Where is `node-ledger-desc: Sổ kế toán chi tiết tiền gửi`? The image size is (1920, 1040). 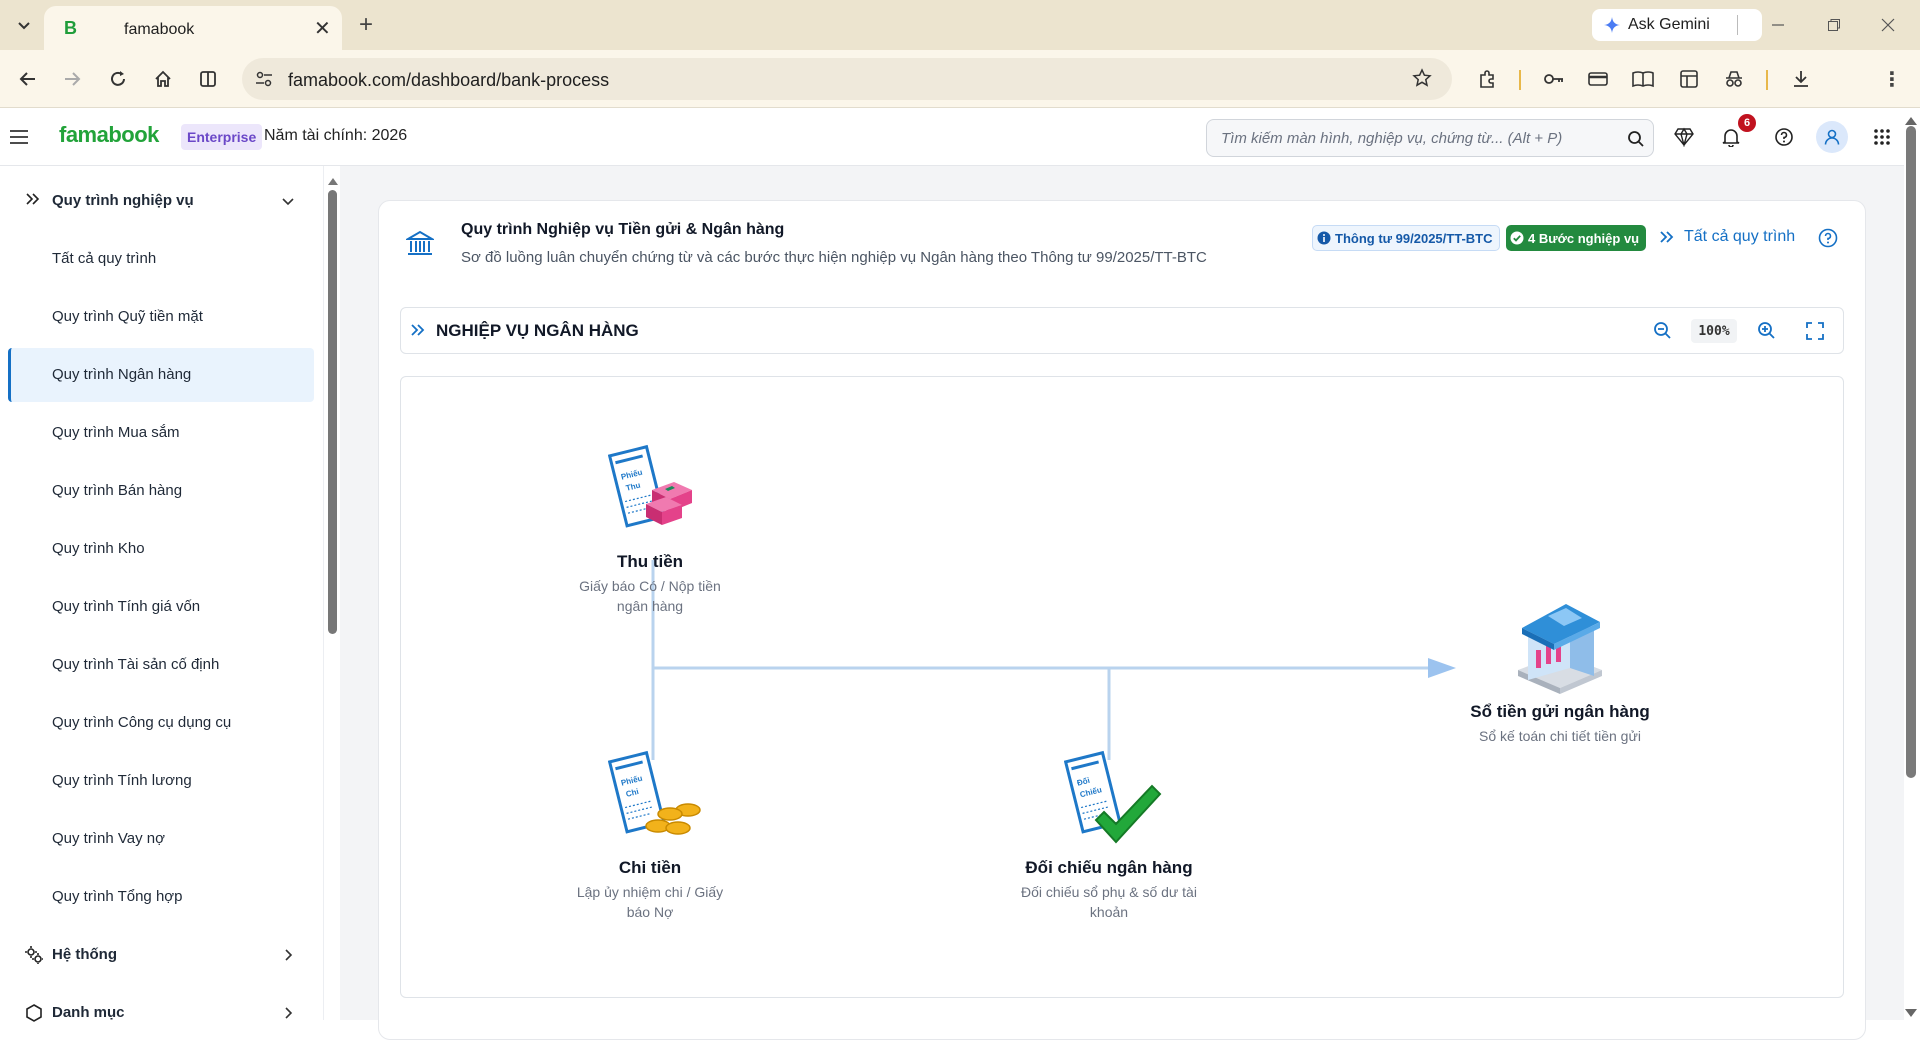 node-ledger-desc: Sổ kế toán chi tiết tiền gửi is located at coordinates (1560, 736).